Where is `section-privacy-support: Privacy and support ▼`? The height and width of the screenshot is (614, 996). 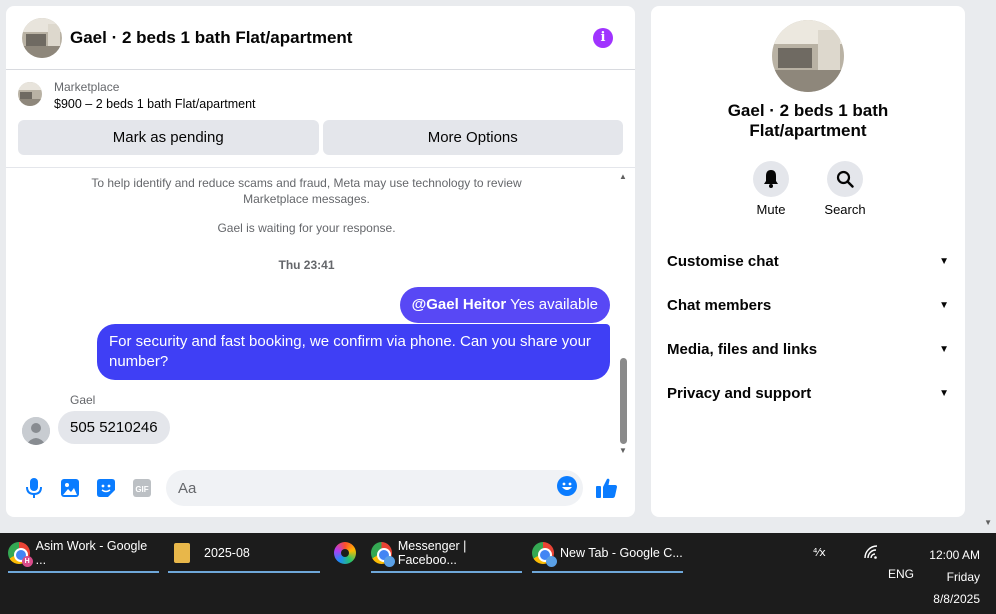 section-privacy-support: Privacy and support ▼ is located at coordinates (808, 393).